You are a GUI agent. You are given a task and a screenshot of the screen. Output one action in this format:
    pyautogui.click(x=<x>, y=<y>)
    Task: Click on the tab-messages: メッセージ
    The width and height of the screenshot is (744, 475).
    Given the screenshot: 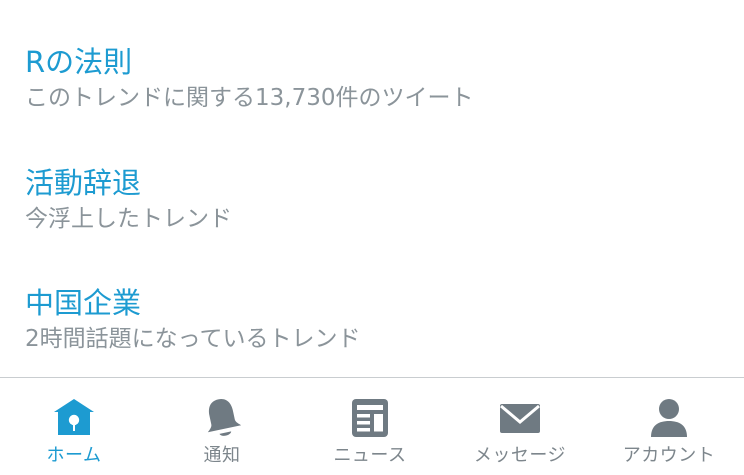 What is the action you would take?
    pyautogui.click(x=520, y=426)
    